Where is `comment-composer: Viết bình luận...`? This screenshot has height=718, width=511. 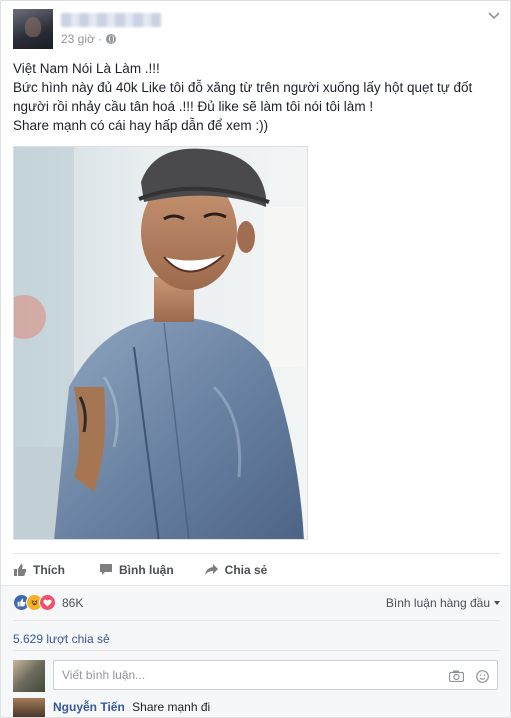 comment-composer: Viết bình luận... is located at coordinates (256, 675).